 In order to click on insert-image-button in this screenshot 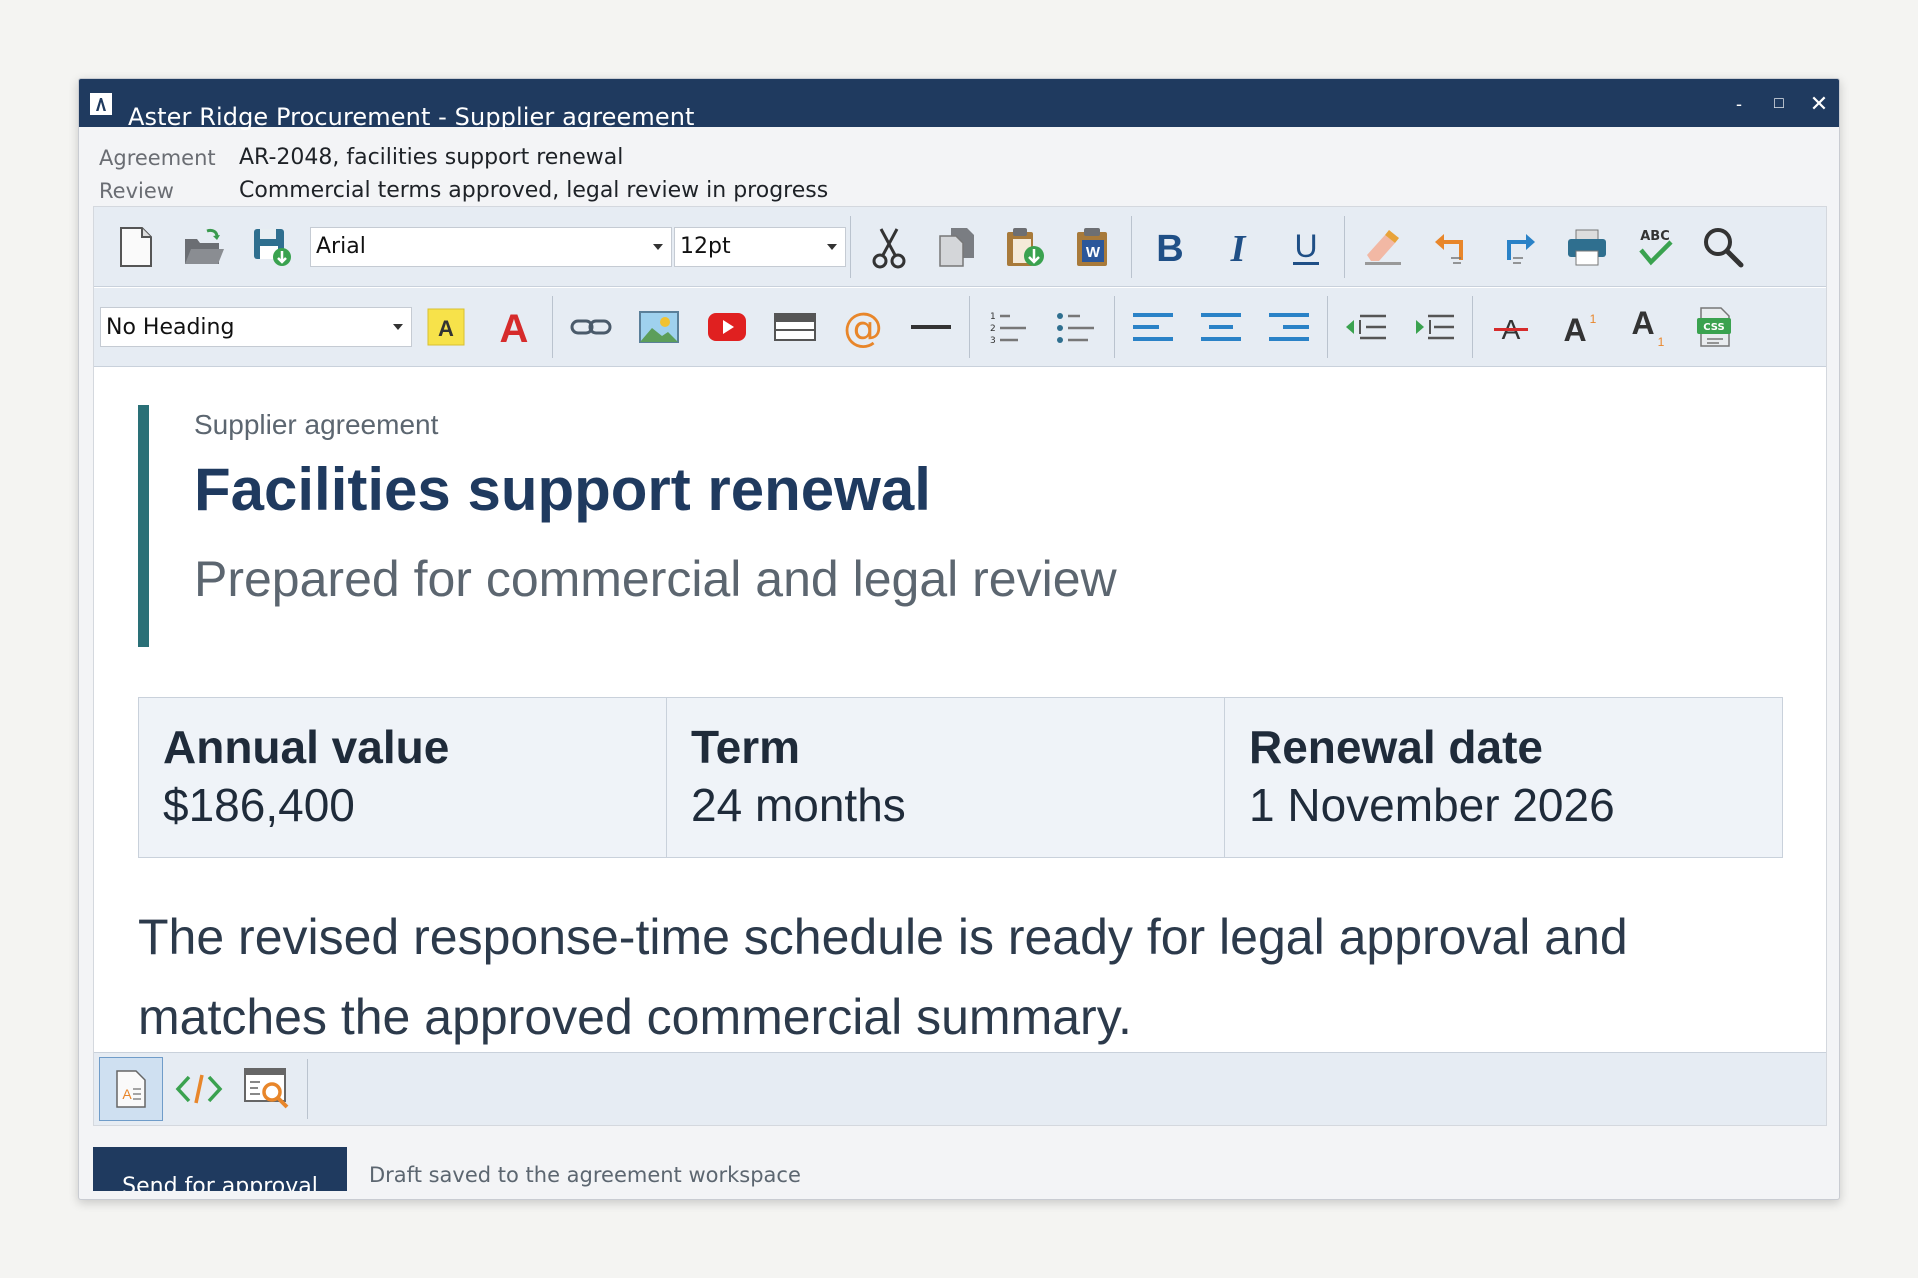, I will do `click(659, 327)`.